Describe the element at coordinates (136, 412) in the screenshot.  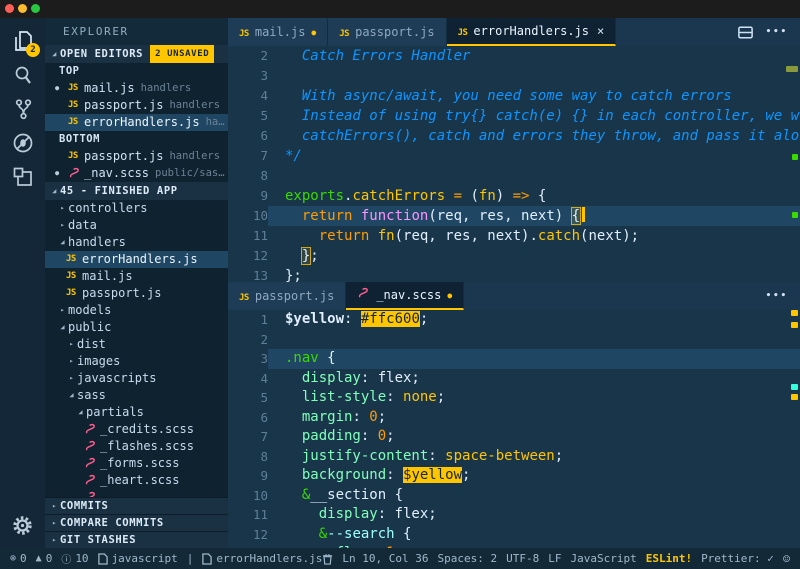
I see `tree-item-partials: ◢ partials` at that location.